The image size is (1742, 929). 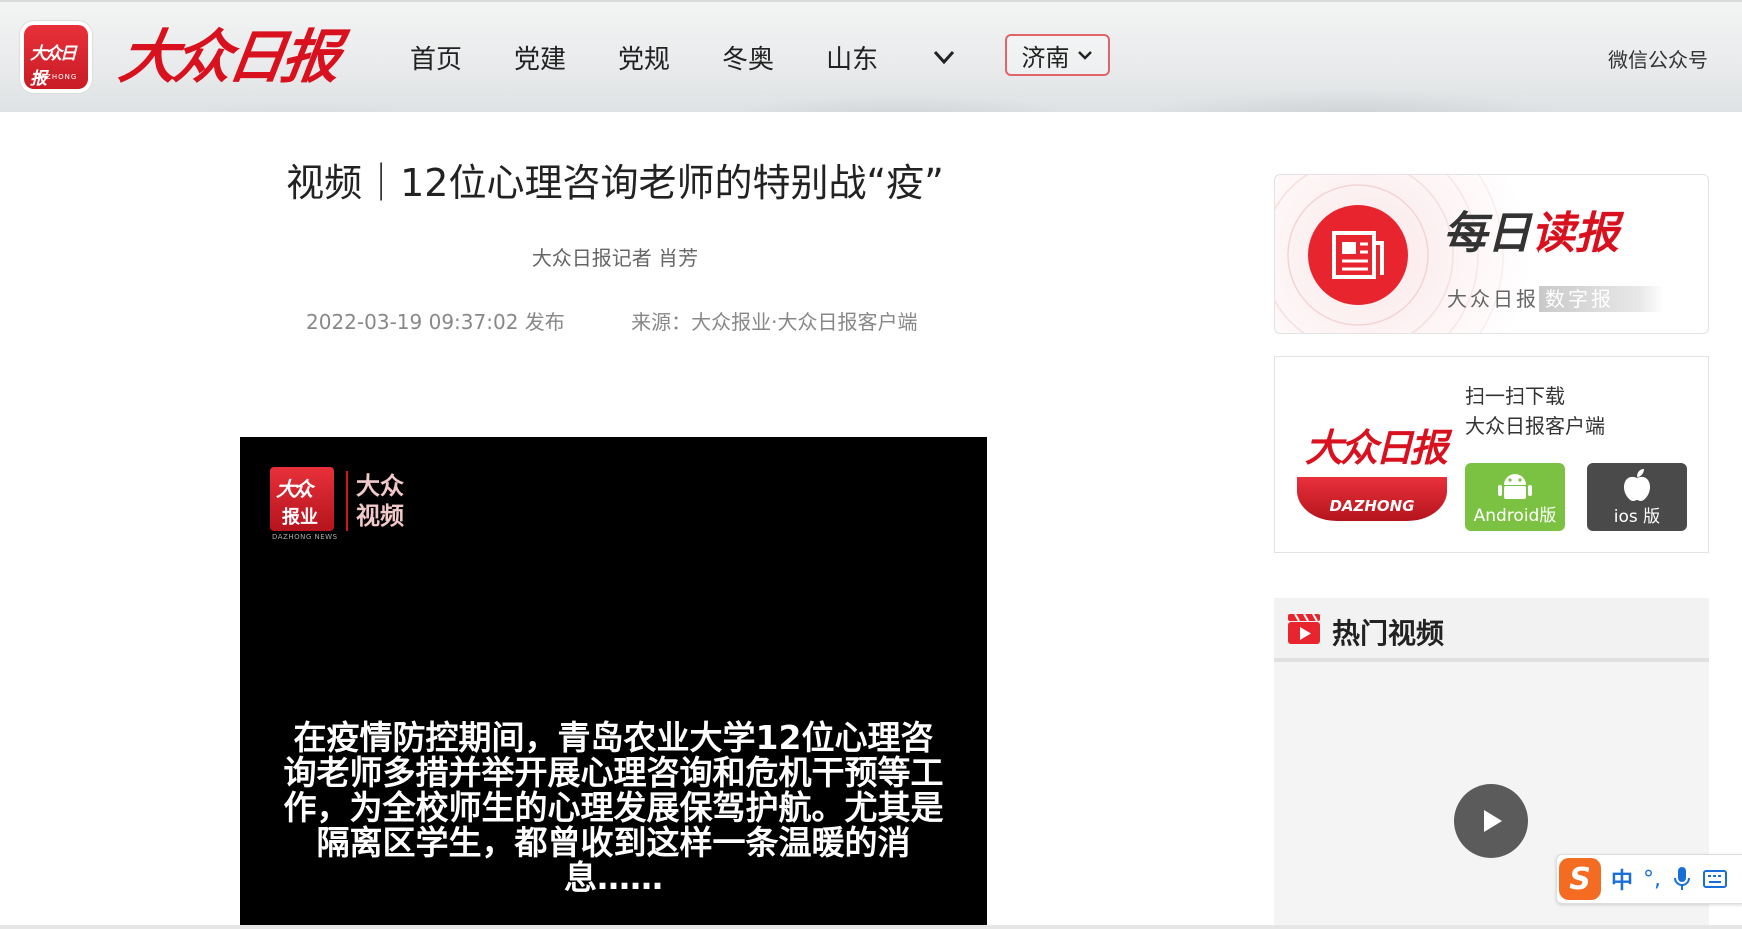 I want to click on ios-download-button: ios 版, so click(x=1637, y=497).